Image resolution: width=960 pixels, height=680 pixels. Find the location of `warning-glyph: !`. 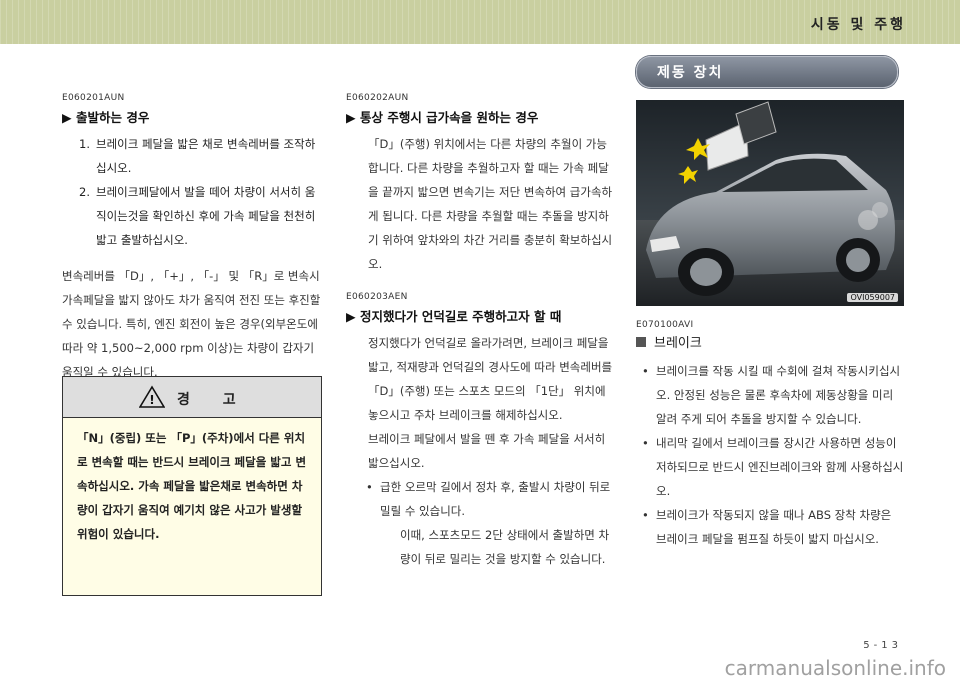

warning-glyph: ! is located at coordinates (151, 400).